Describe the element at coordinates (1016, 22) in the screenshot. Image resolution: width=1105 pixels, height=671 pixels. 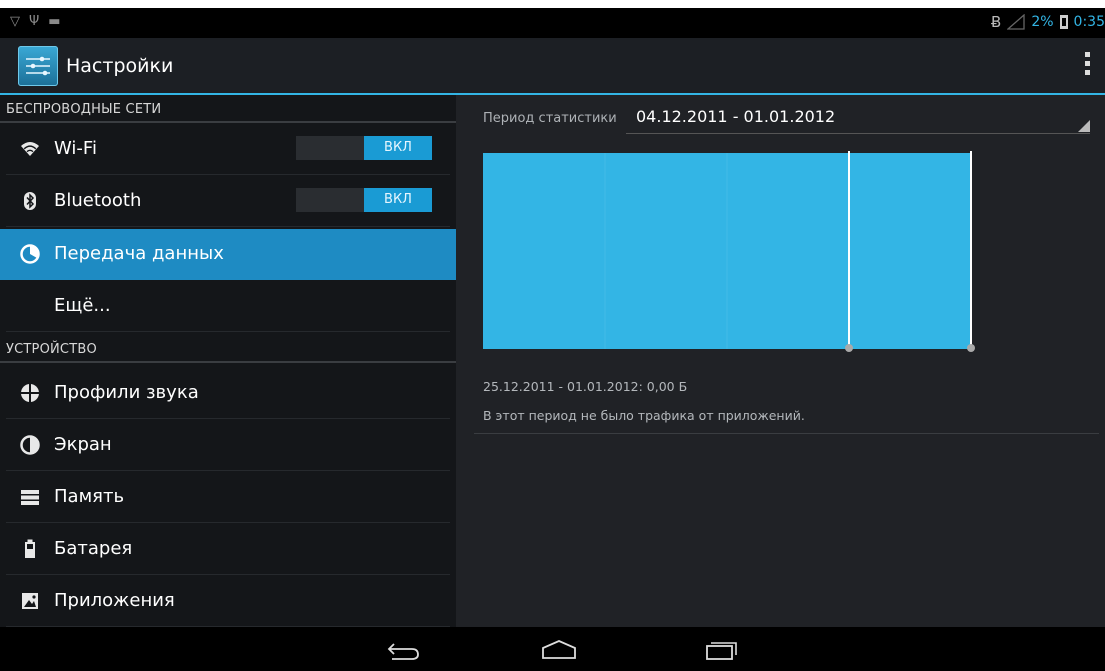
I see `signal-icon` at that location.